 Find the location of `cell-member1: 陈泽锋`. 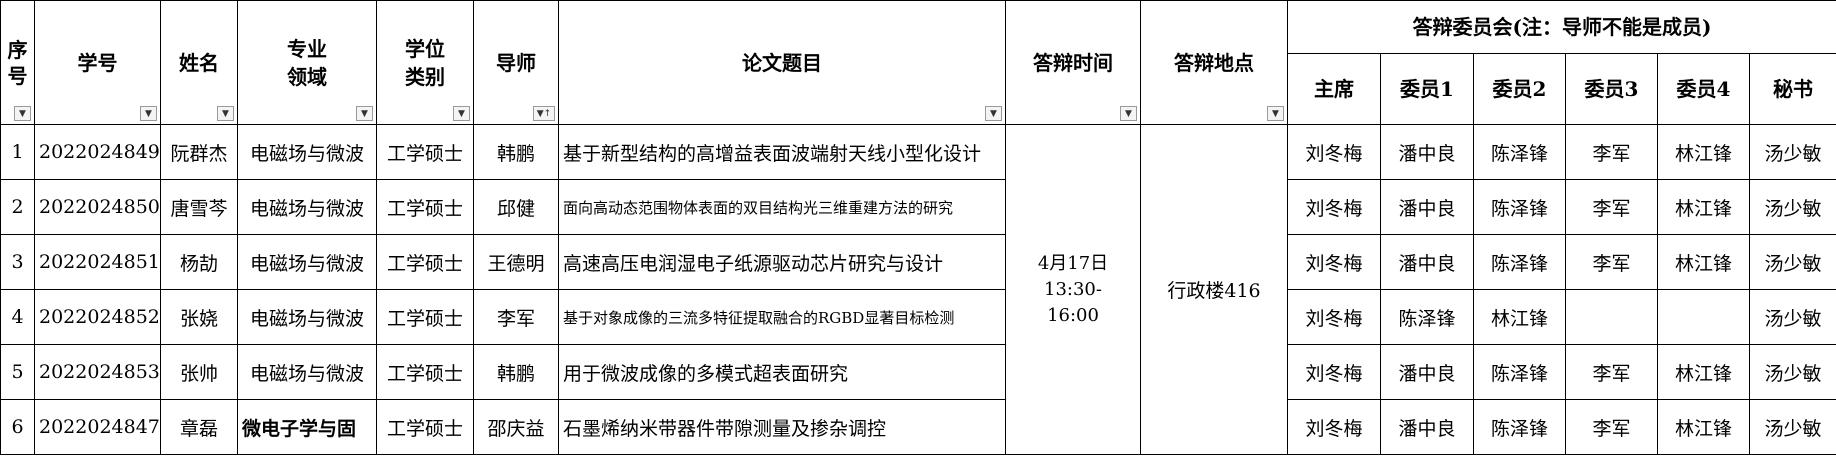

cell-member1: 陈泽锋 is located at coordinates (1427, 317).